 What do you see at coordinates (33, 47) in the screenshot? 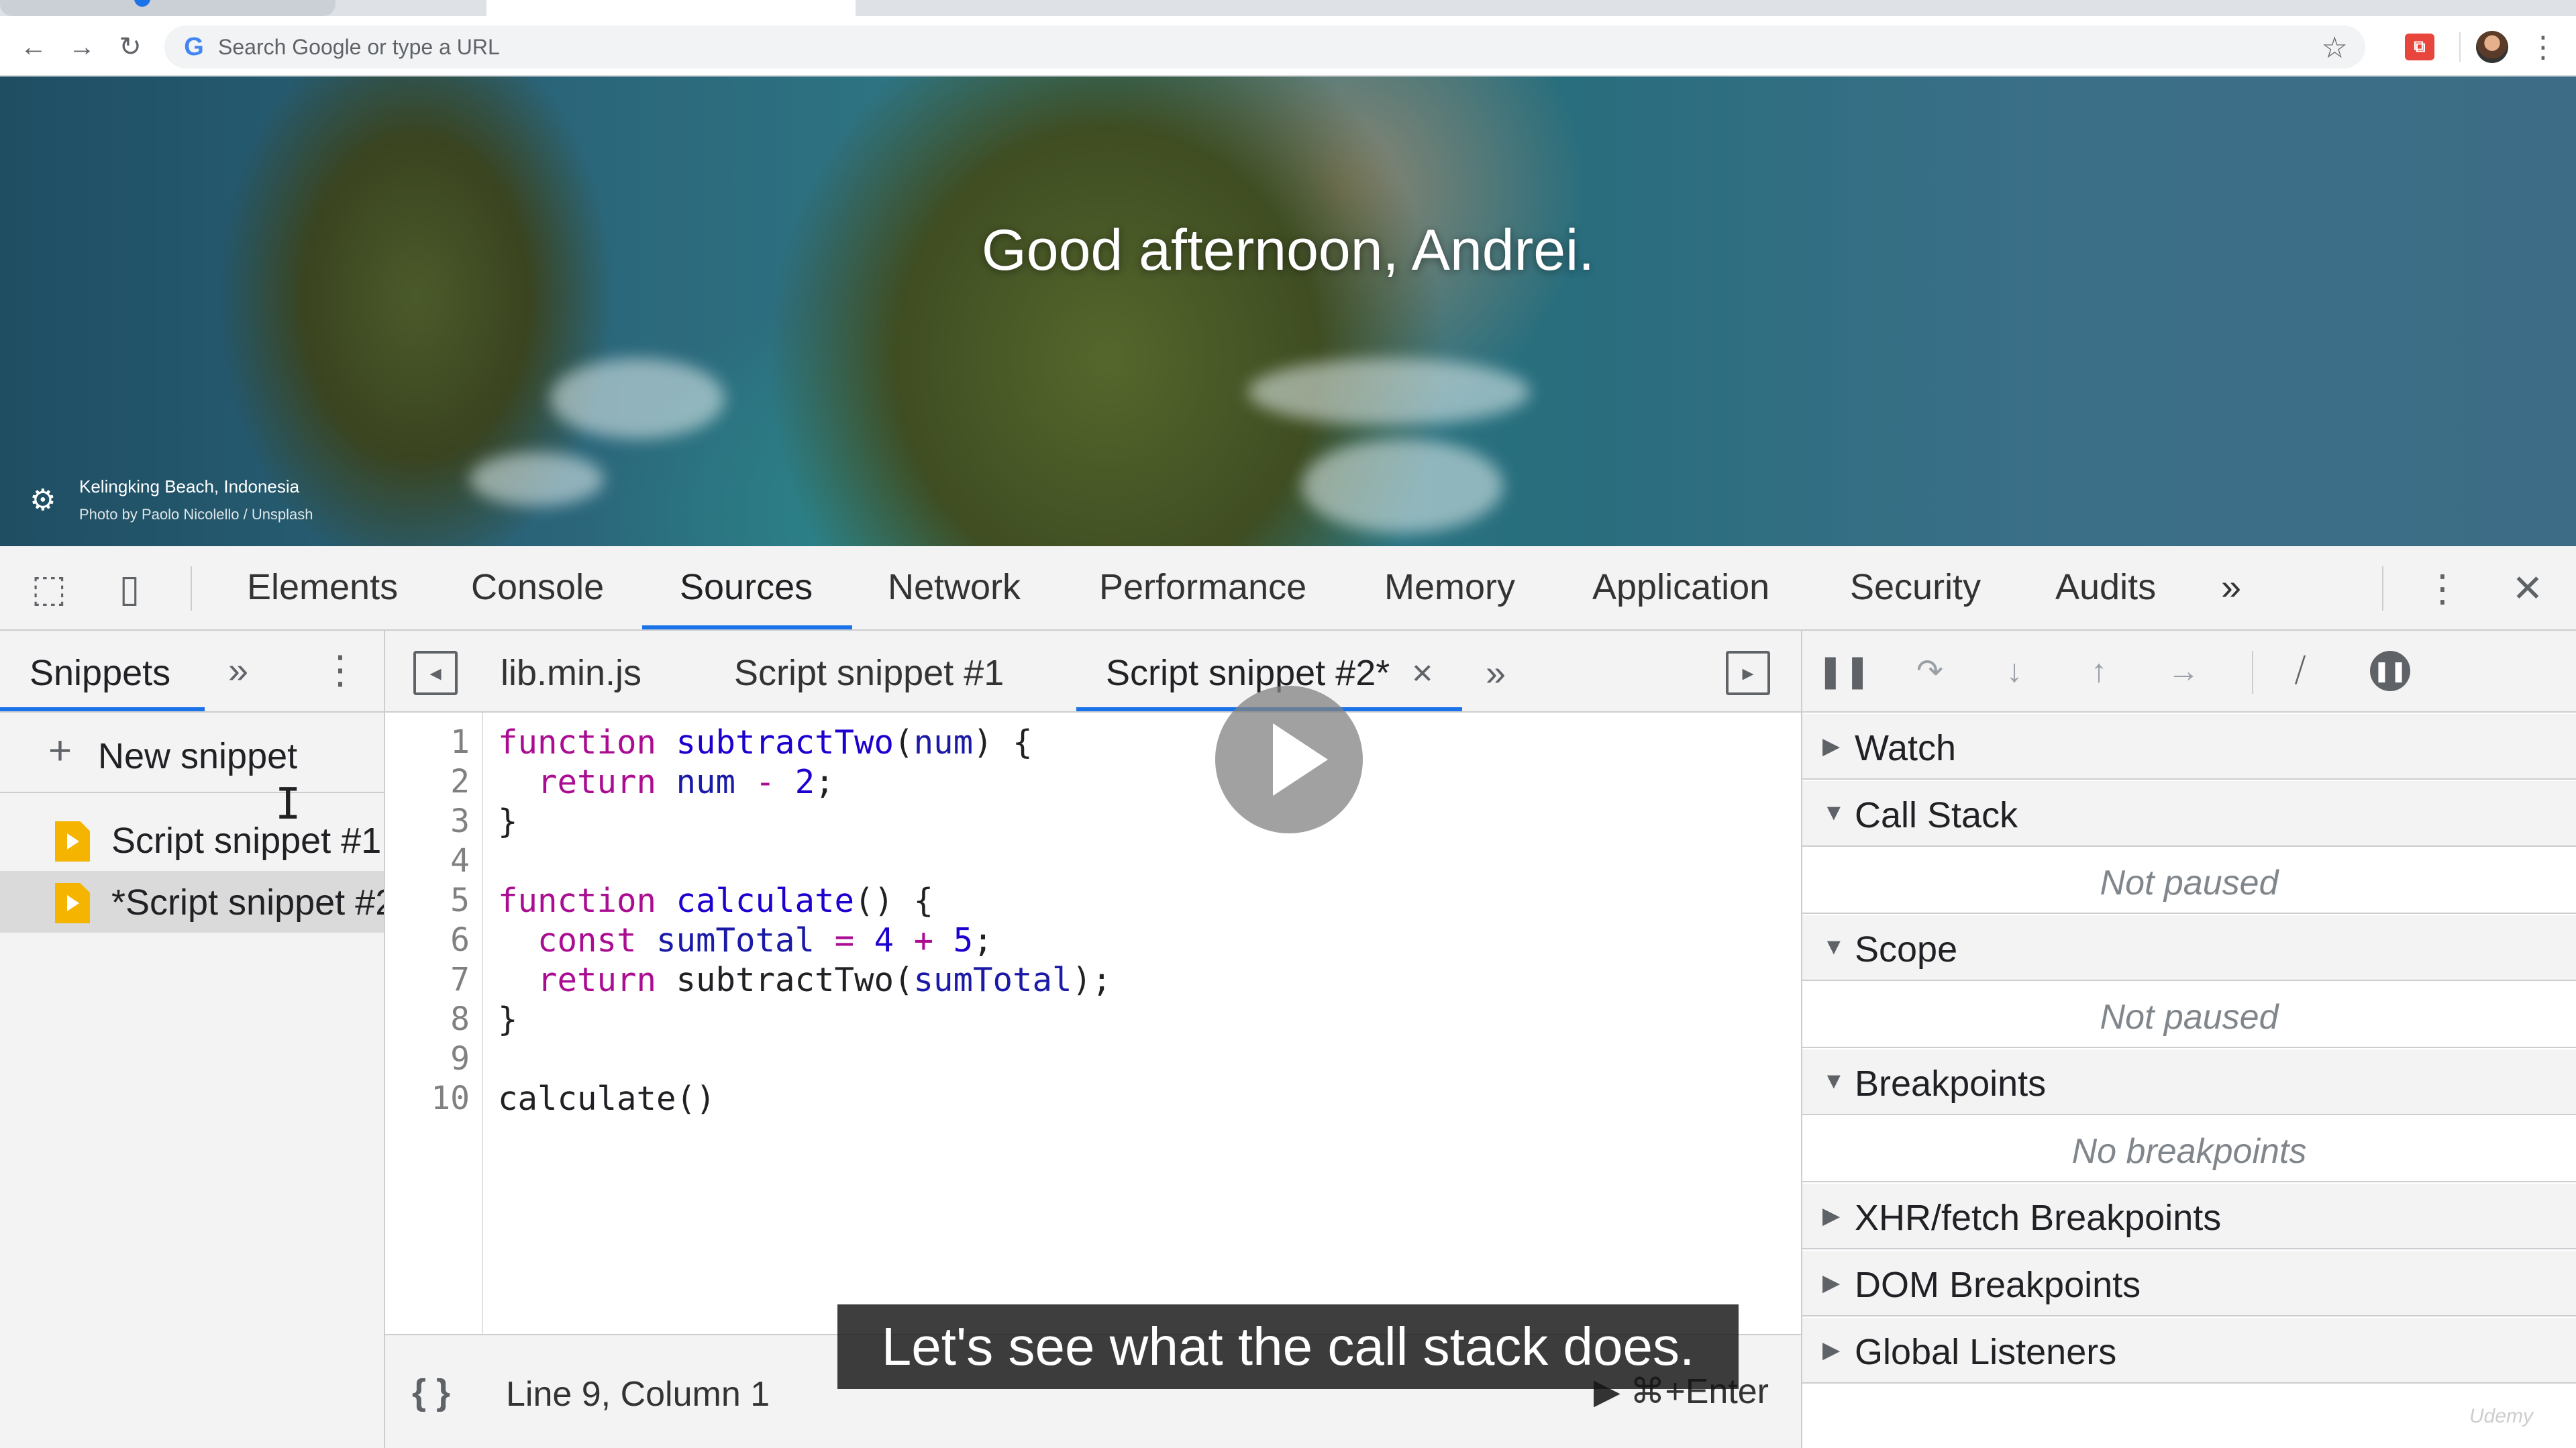
I see `back-arrow-icon: ←` at bounding box center [33, 47].